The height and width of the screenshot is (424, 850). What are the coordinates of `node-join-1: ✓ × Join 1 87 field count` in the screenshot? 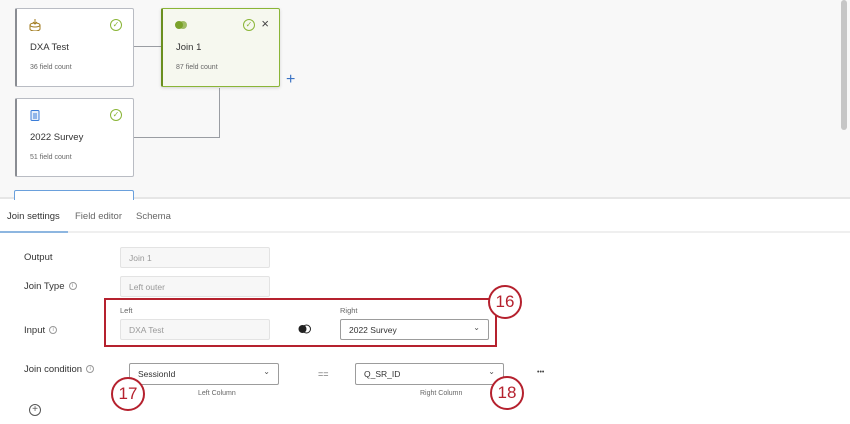 It's located at (220, 47).